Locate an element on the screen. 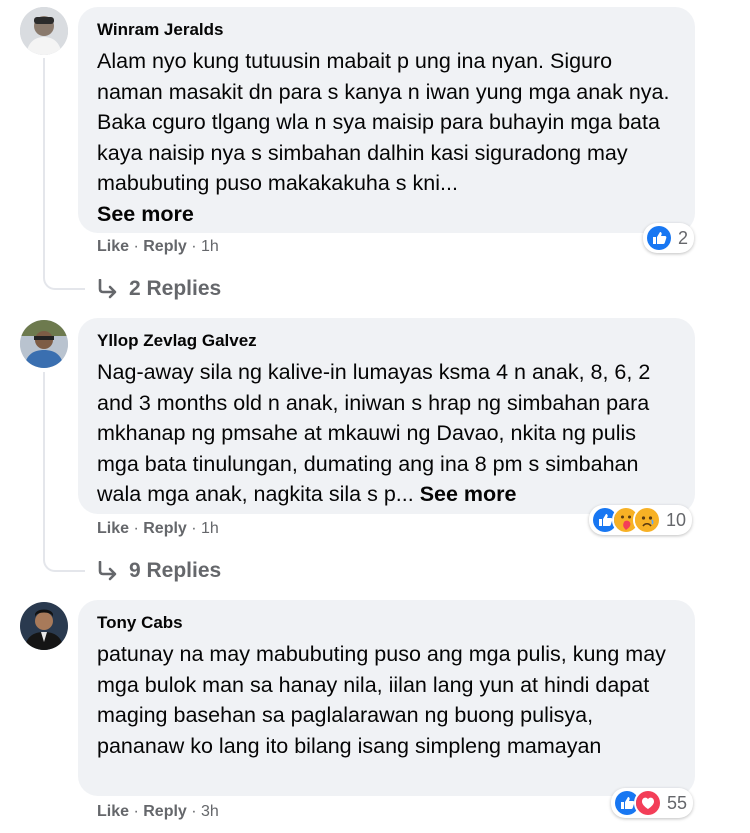  reaction-count: 2 is located at coordinates (683, 238).